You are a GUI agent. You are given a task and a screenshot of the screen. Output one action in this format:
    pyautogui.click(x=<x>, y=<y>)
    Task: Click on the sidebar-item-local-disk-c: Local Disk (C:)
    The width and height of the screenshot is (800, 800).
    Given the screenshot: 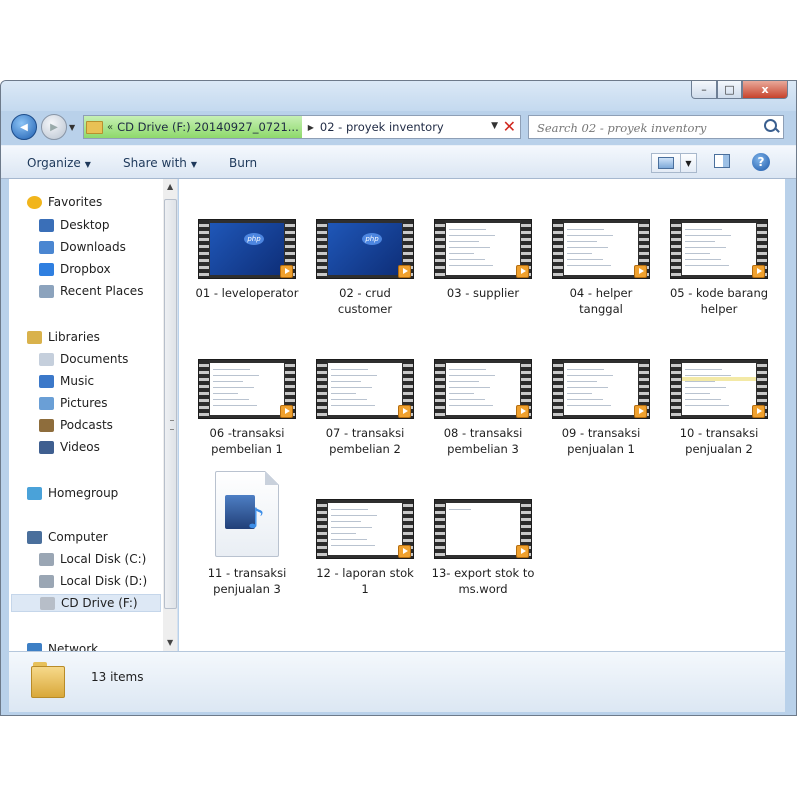 What is the action you would take?
    pyautogui.click(x=92, y=559)
    